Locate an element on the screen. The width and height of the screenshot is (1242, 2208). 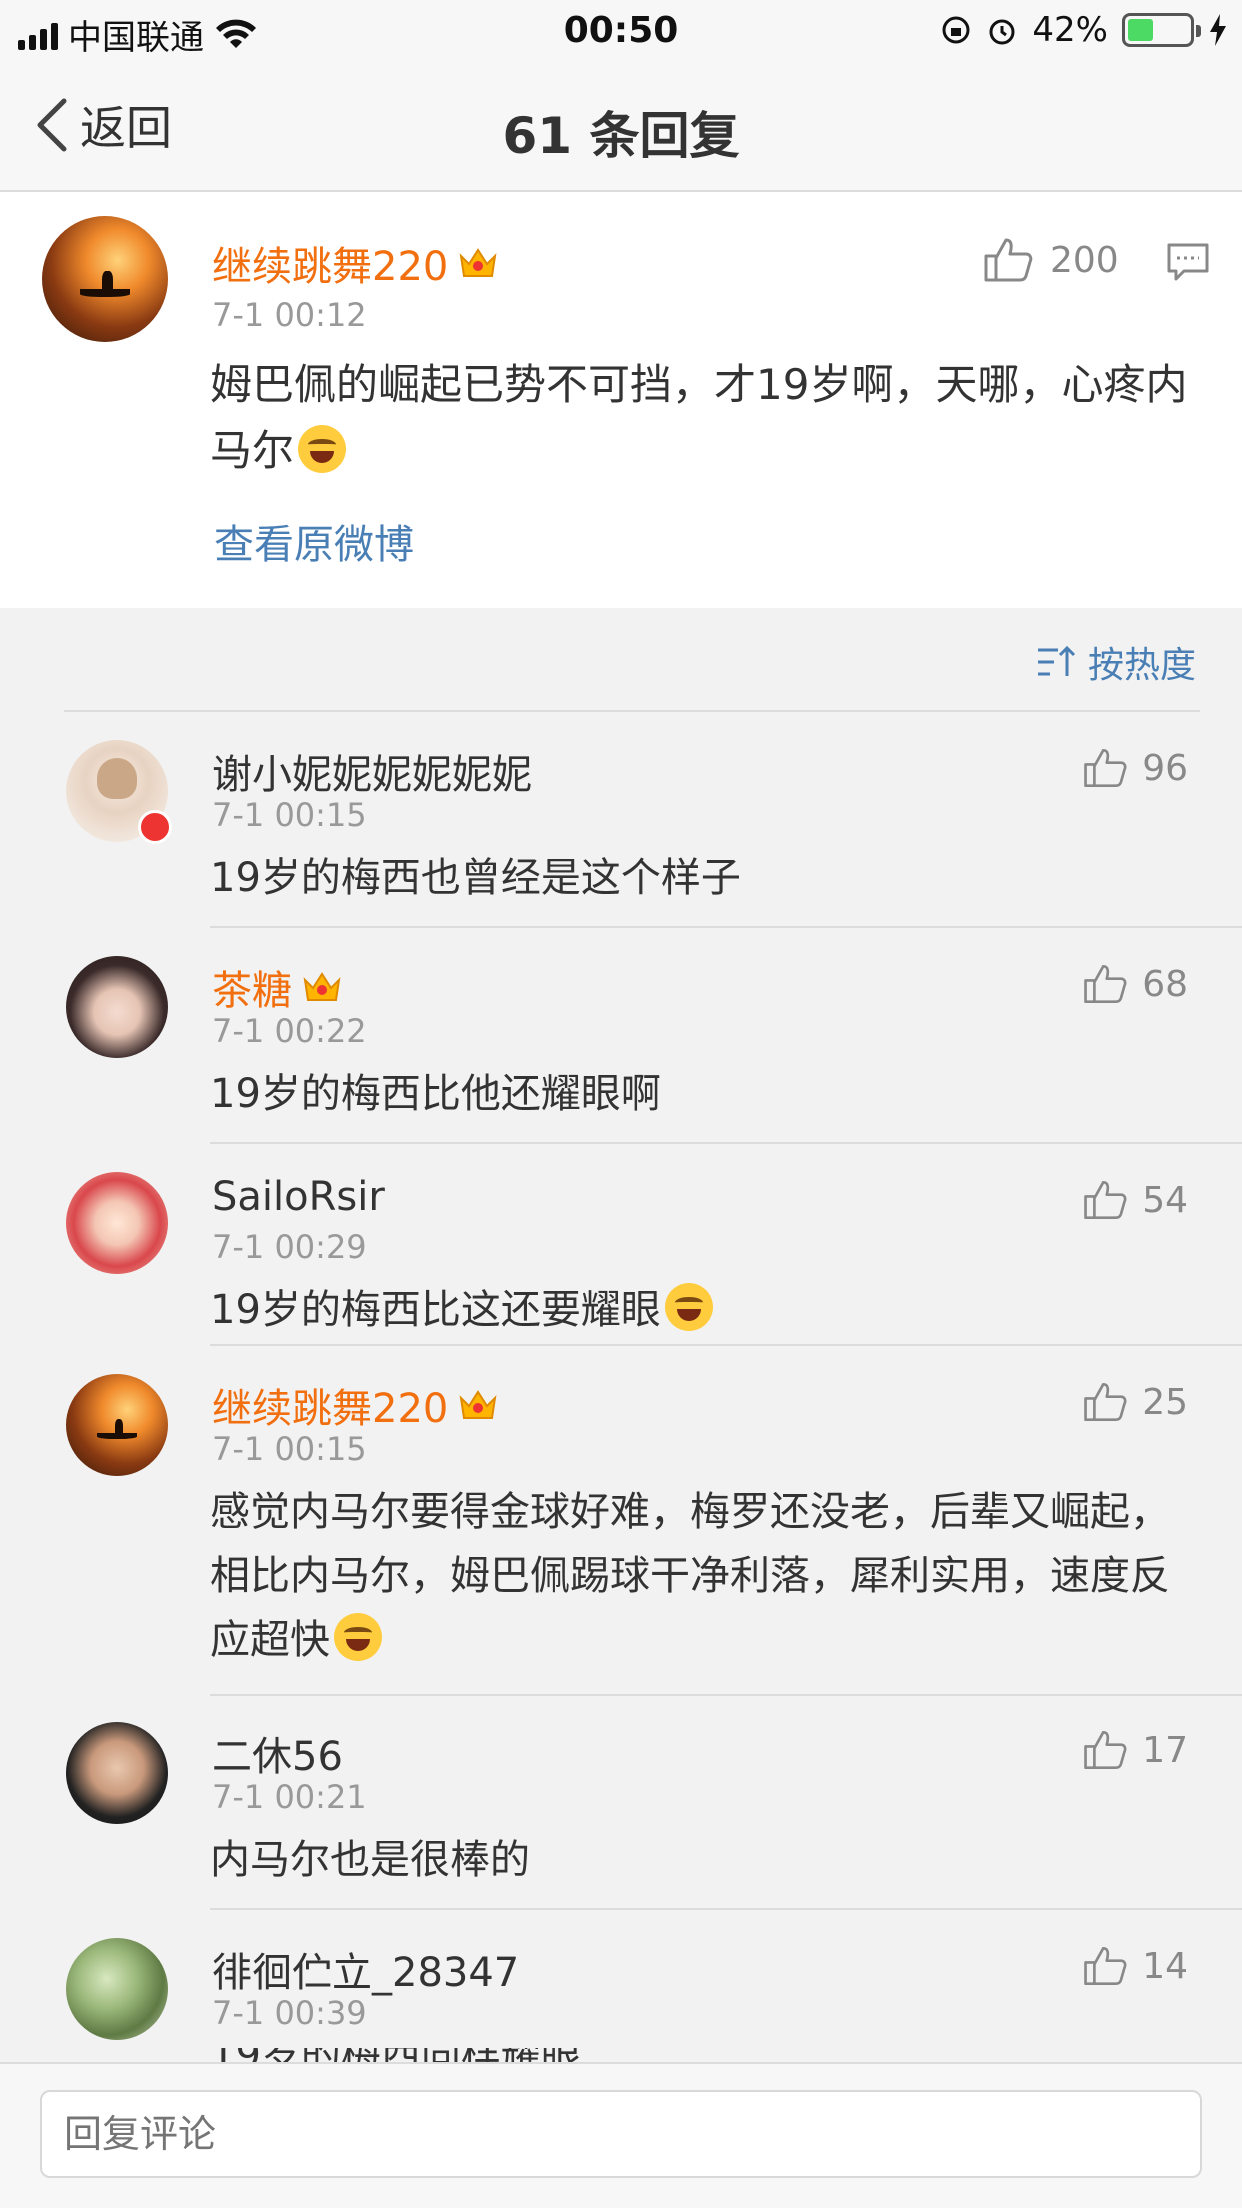
username: 二休56 is located at coordinates (277, 1753).